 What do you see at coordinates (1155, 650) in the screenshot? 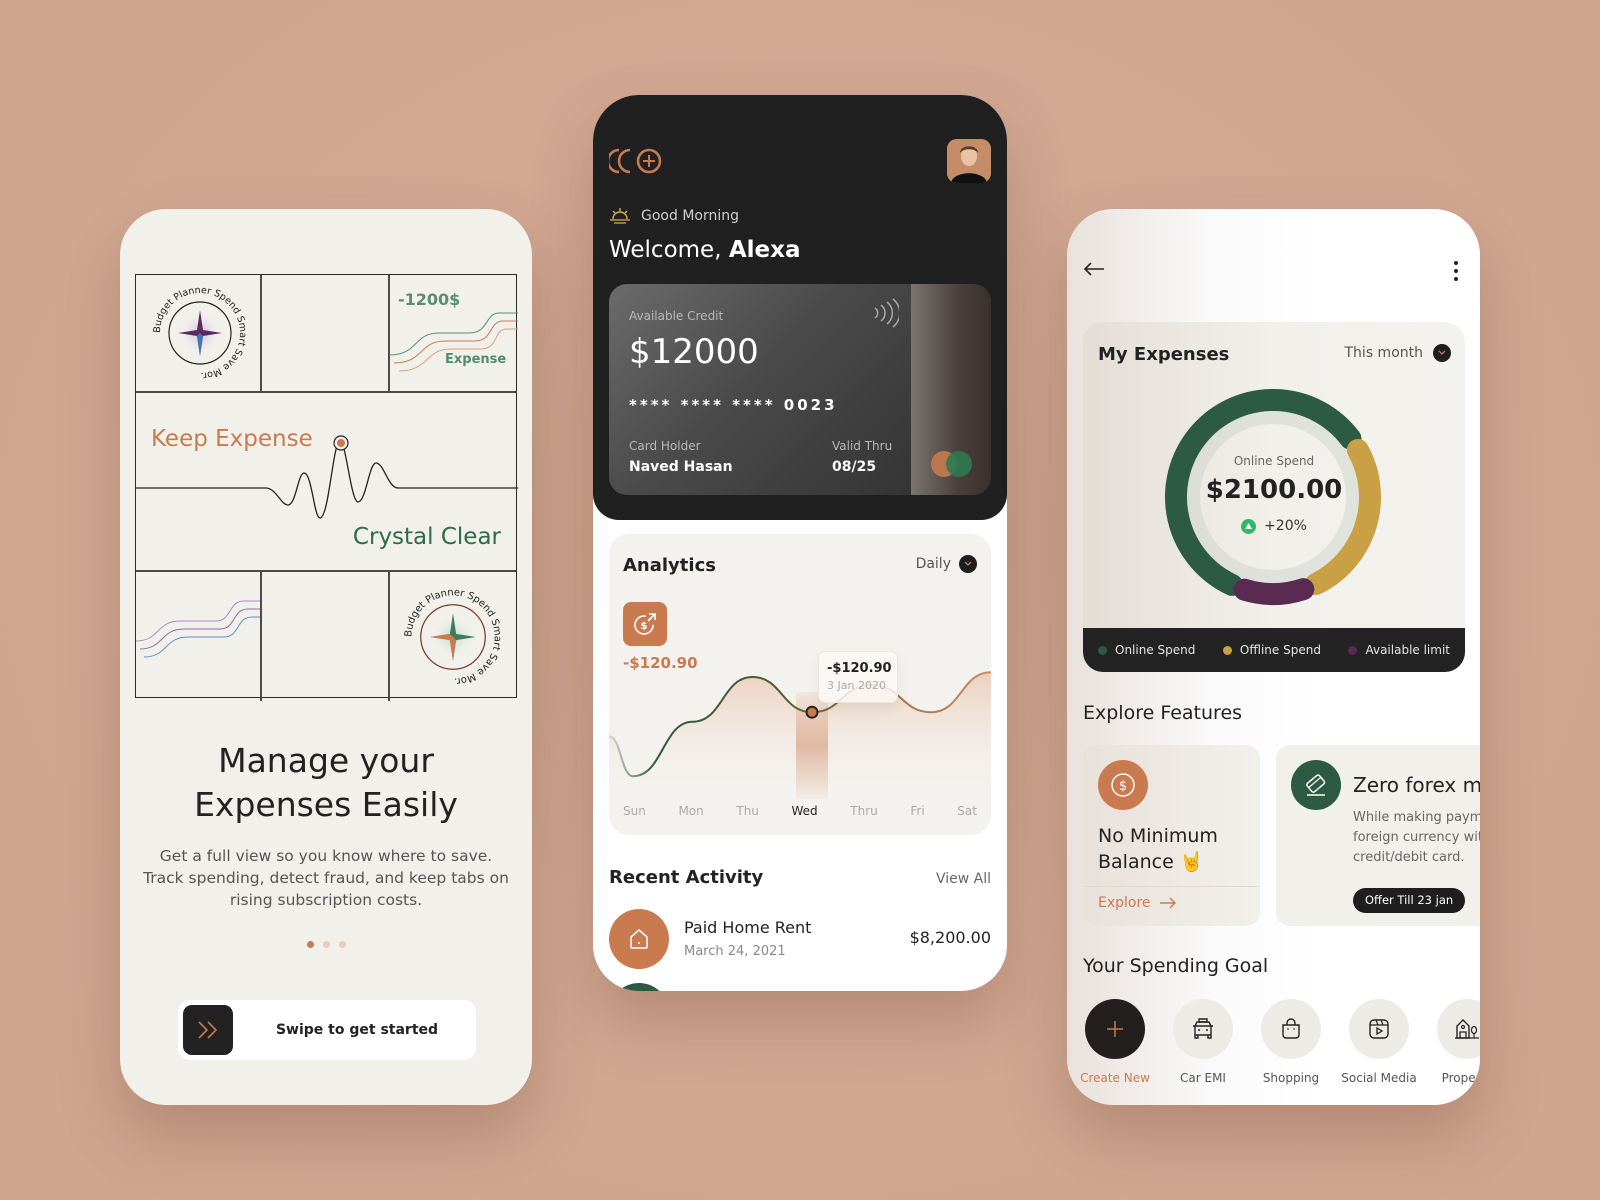
I see `legend-label: Online Spend` at bounding box center [1155, 650].